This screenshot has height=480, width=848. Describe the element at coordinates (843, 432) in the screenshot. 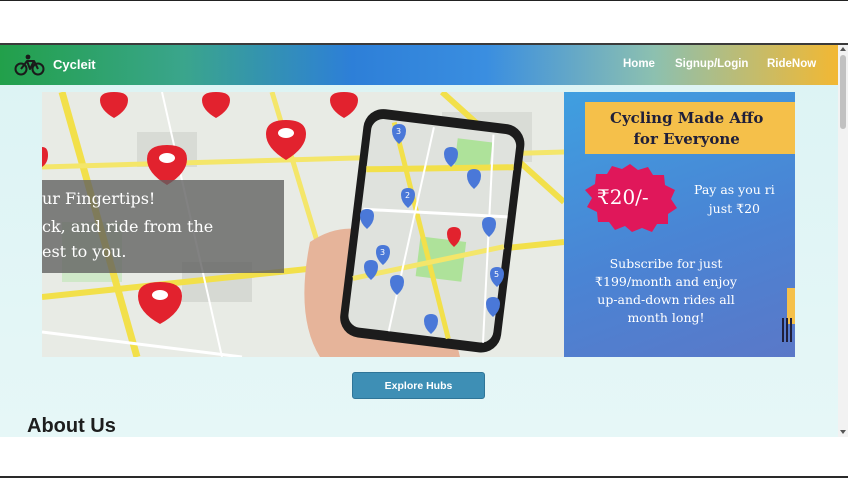

I see `scroll-down-arrow-icon` at that location.